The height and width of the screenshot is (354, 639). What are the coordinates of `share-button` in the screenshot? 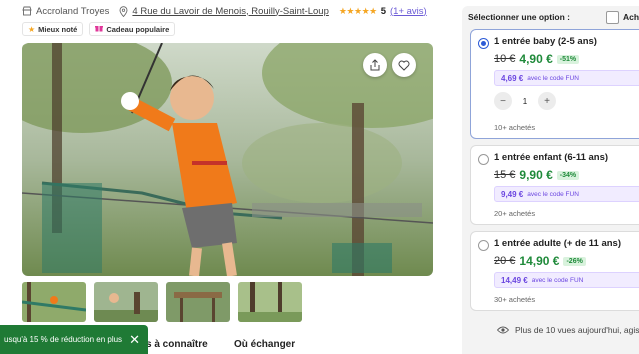 It's located at (375, 65).